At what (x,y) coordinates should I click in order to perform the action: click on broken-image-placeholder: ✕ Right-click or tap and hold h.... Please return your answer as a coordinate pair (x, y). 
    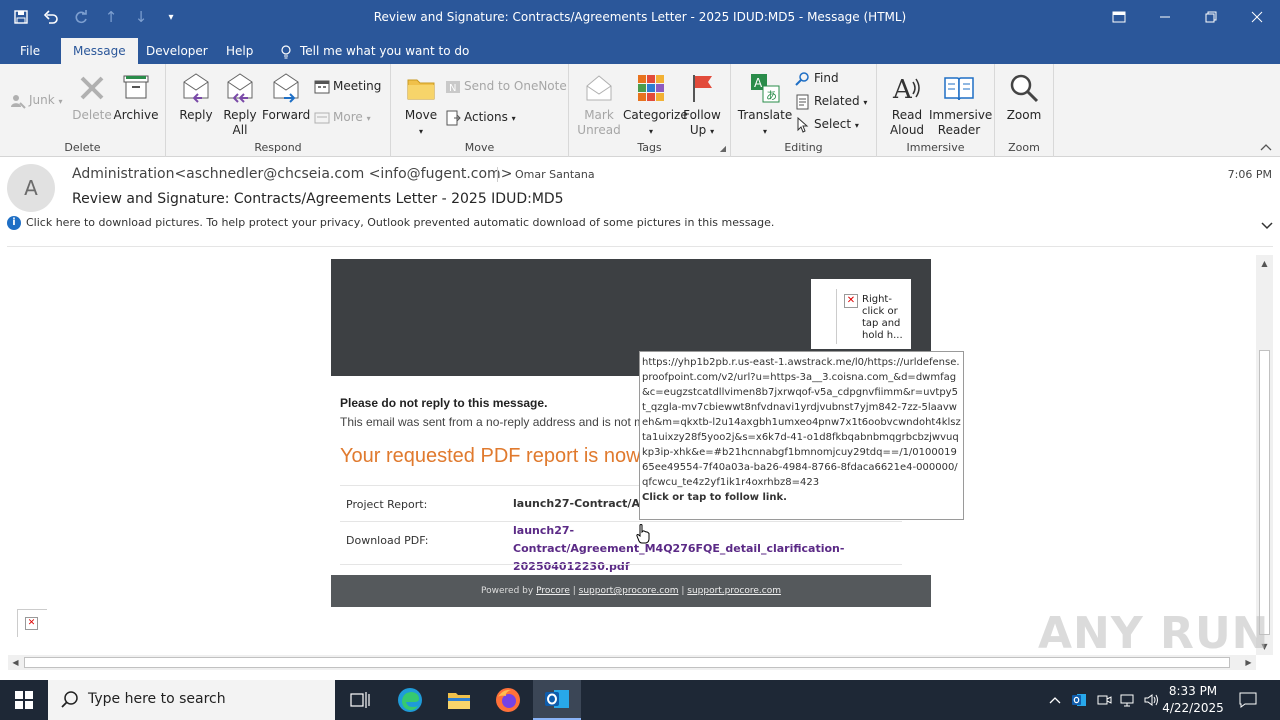
    Looking at the image, I should click on (861, 314).